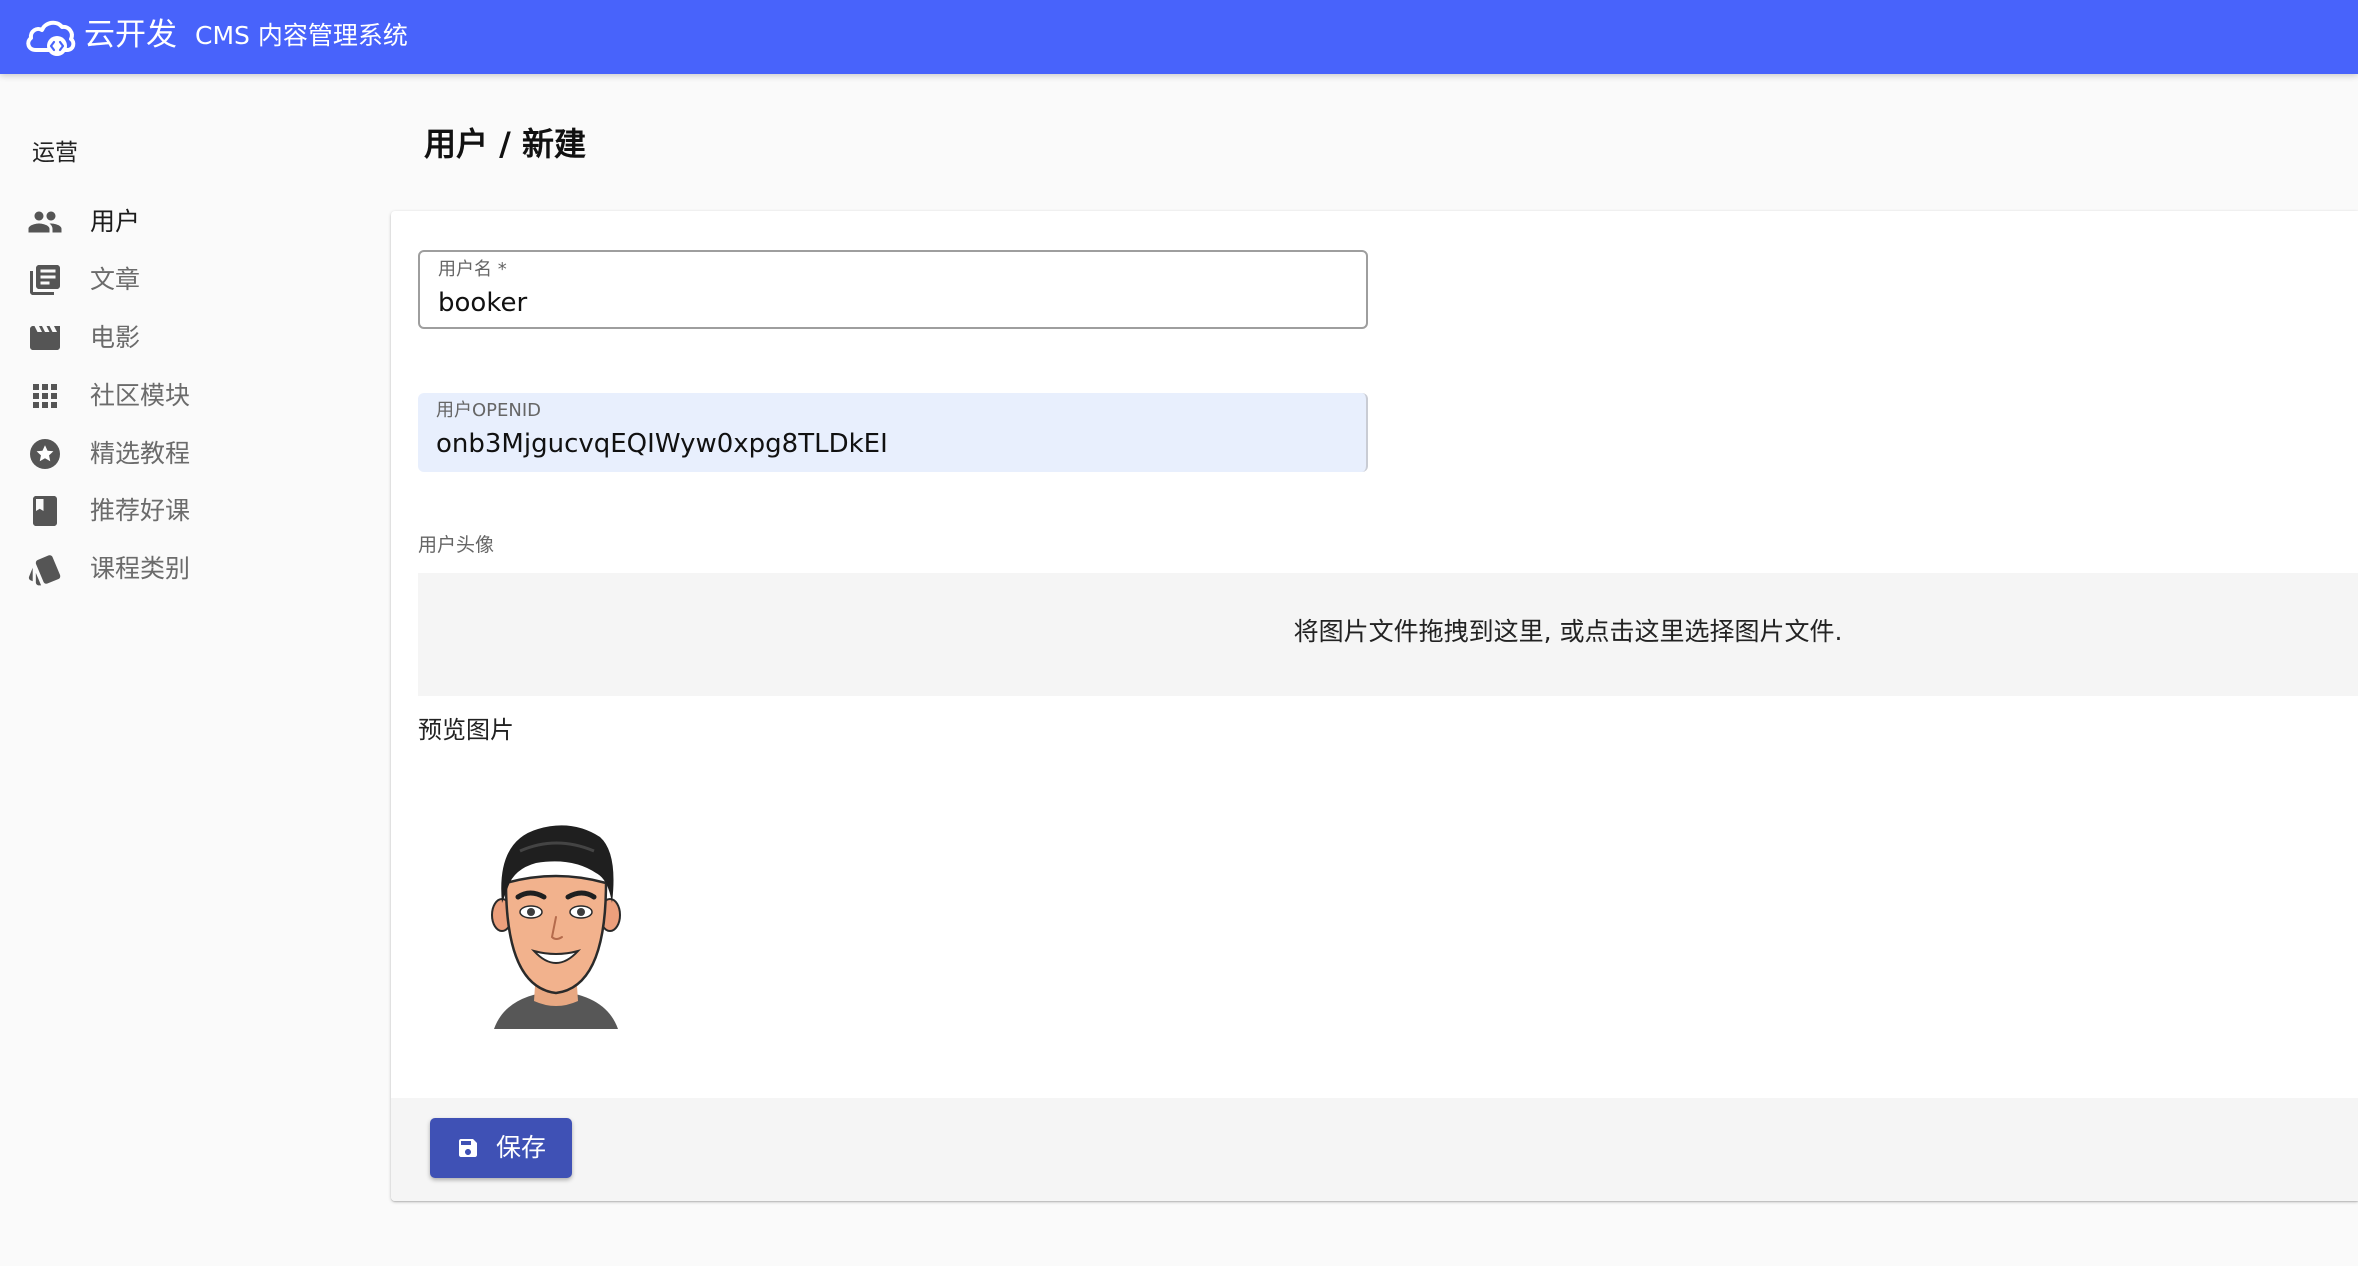 This screenshot has height=1266, width=2358. What do you see at coordinates (45, 222) in the screenshot?
I see `people-icon` at bounding box center [45, 222].